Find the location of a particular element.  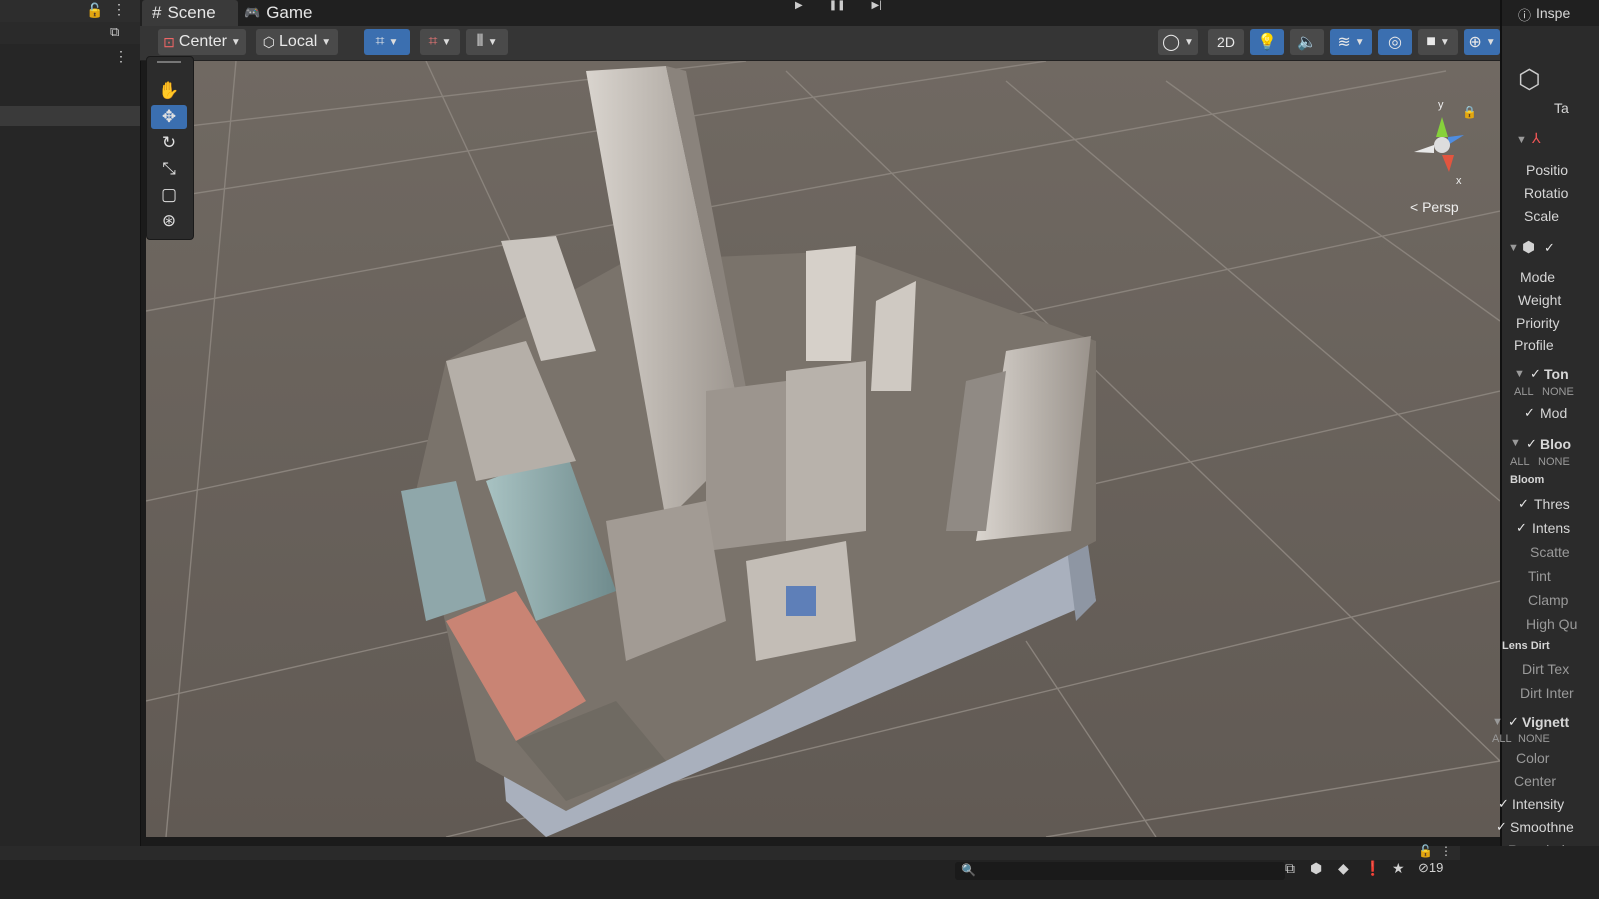

bloom-intensity-checkbox: ✓ is located at coordinates (1521, 528).